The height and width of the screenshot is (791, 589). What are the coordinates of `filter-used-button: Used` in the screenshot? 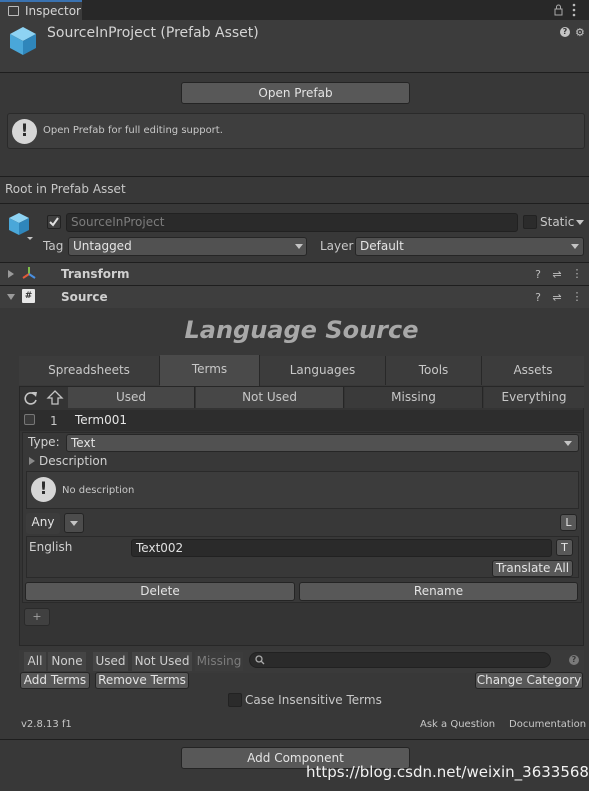 It's located at (110, 661).